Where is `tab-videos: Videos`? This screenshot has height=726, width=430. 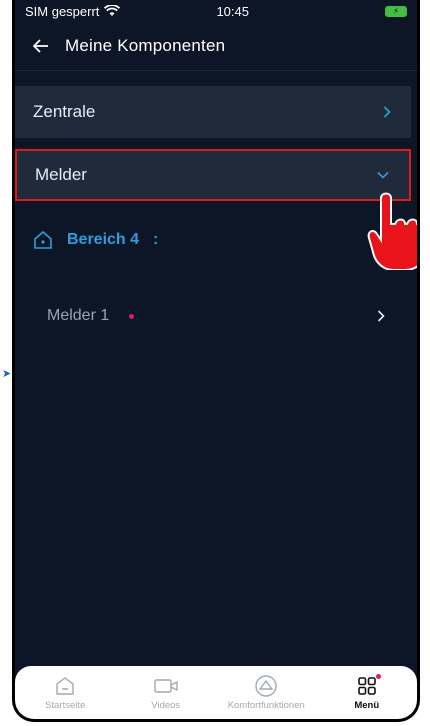 tab-videos: Videos is located at coordinates (166, 691).